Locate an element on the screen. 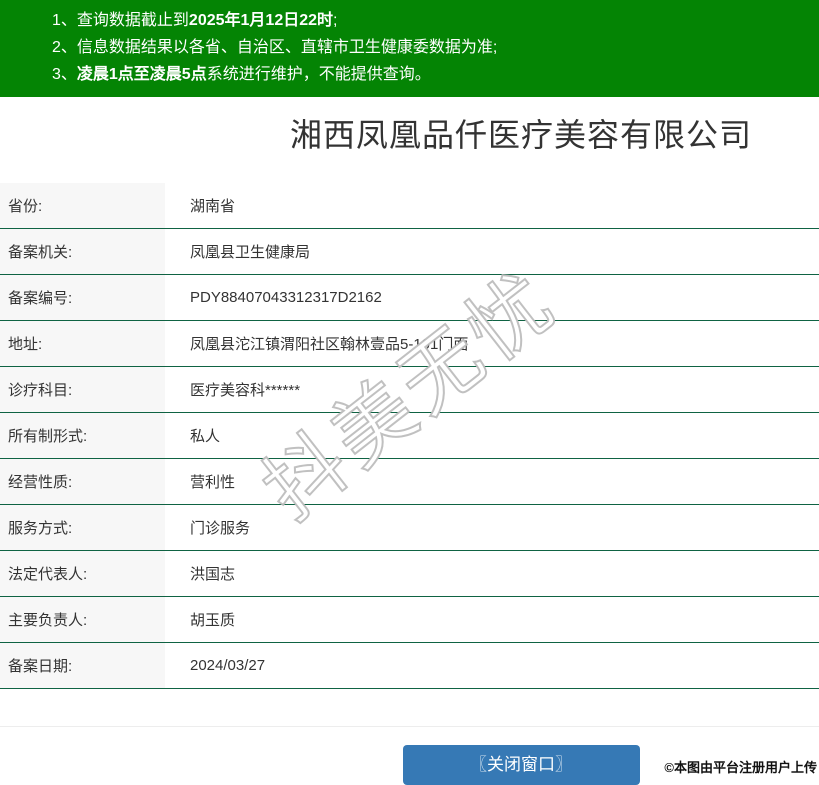 The width and height of the screenshot is (819, 785). row-label: 服务方式: is located at coordinates (82, 527).